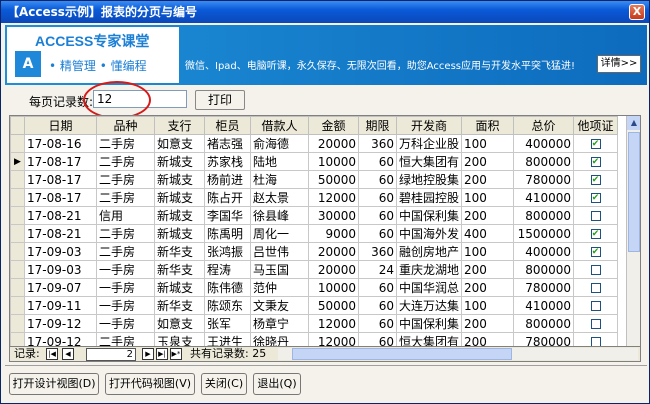 The height and width of the screenshot is (404, 650). What do you see at coordinates (227, 215) in the screenshot?
I see `table-cell: 李国华` at bounding box center [227, 215].